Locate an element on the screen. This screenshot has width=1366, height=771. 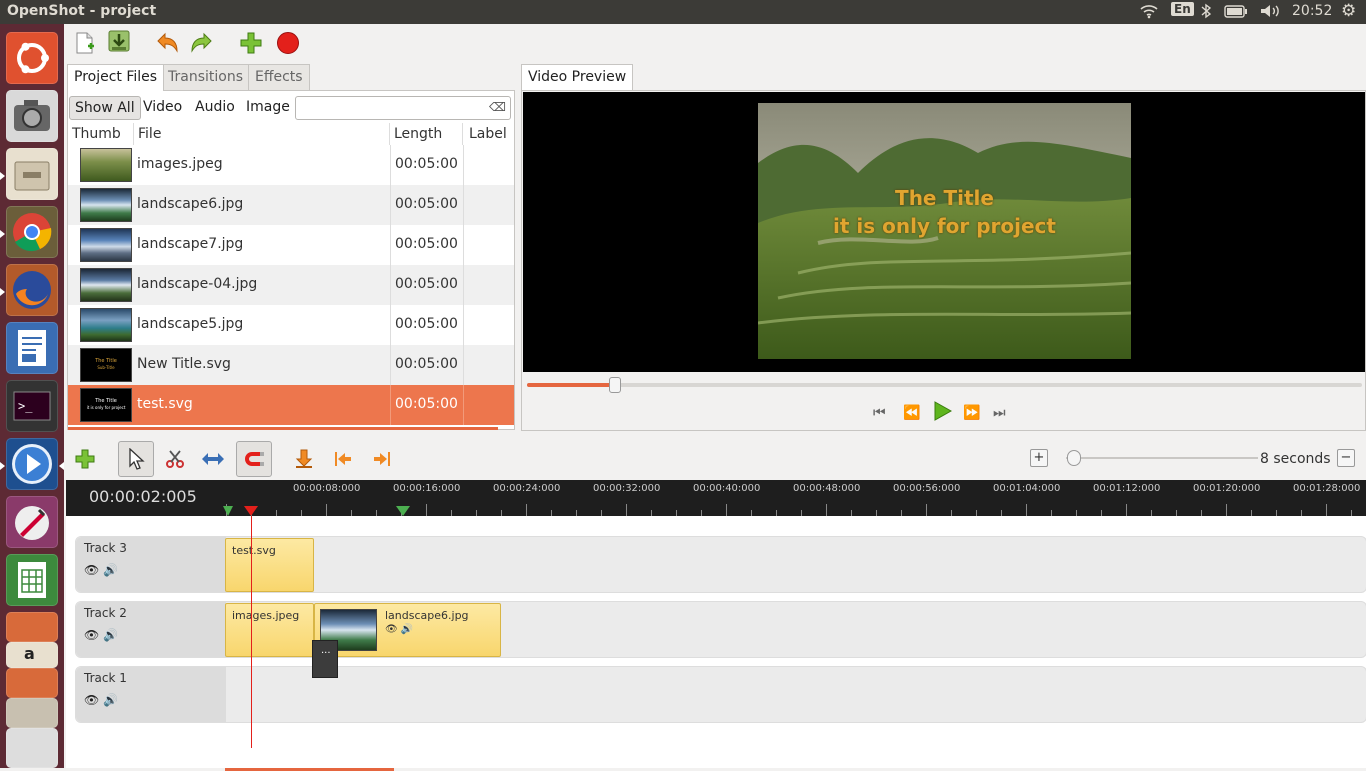
firefox-icon is located at coordinates (32, 290).